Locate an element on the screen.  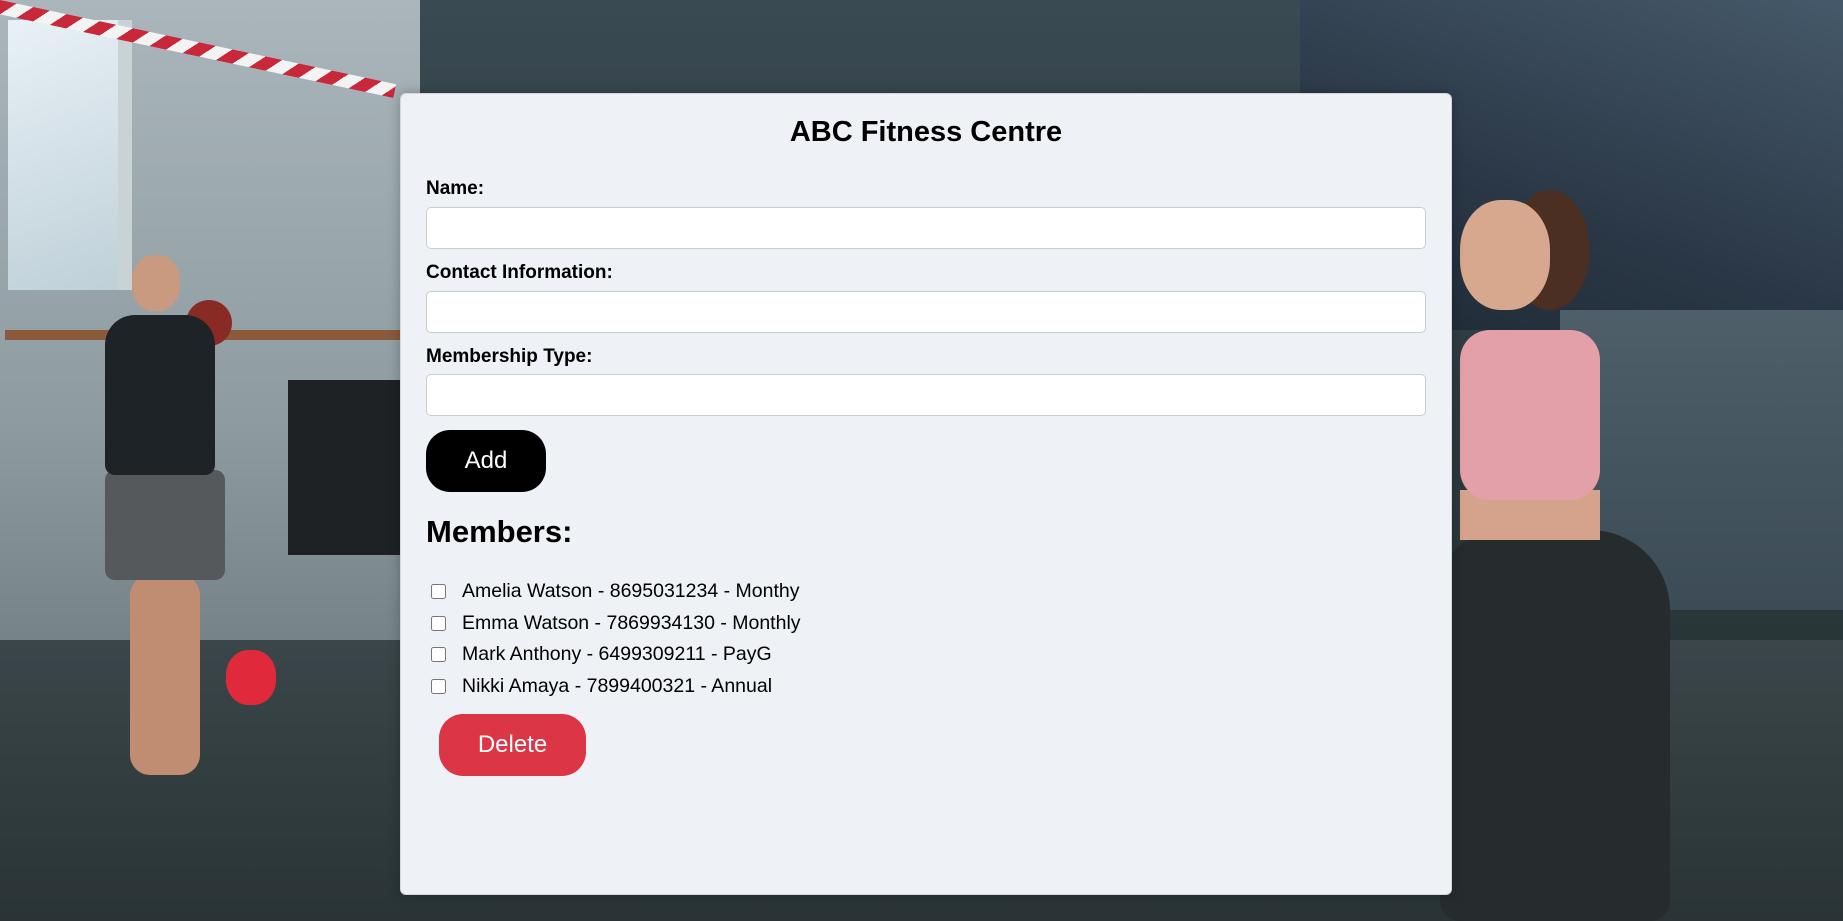
page-title: ABC Fitness Centre is located at coordinates (926, 132).